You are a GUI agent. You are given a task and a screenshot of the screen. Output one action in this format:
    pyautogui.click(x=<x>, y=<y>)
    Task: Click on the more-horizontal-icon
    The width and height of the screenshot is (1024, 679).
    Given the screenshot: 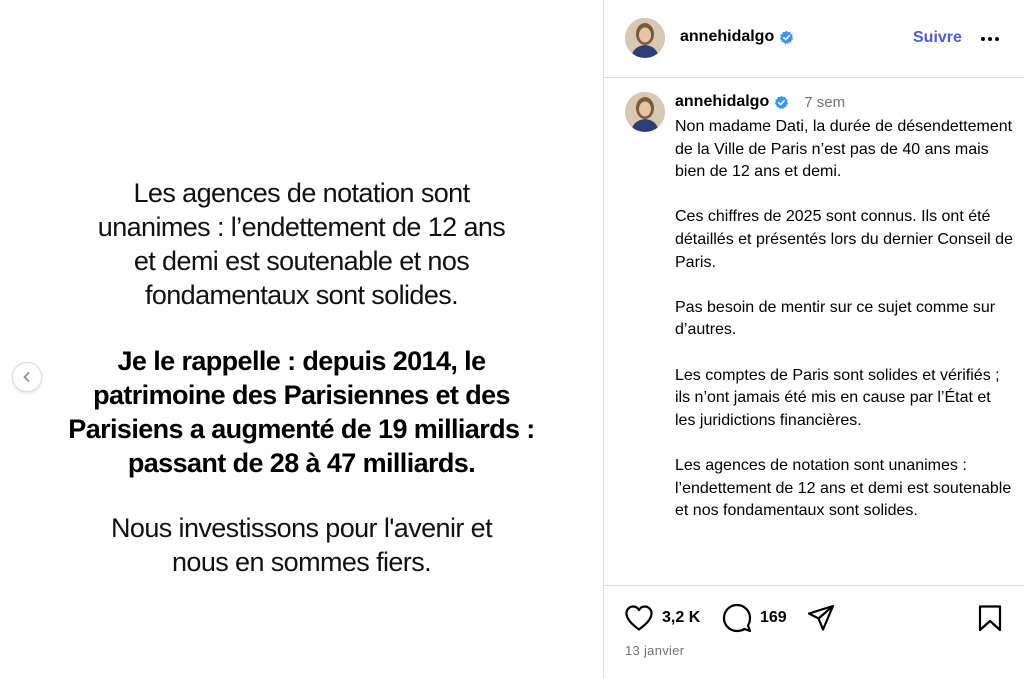 What is the action you would take?
    pyautogui.click(x=990, y=39)
    